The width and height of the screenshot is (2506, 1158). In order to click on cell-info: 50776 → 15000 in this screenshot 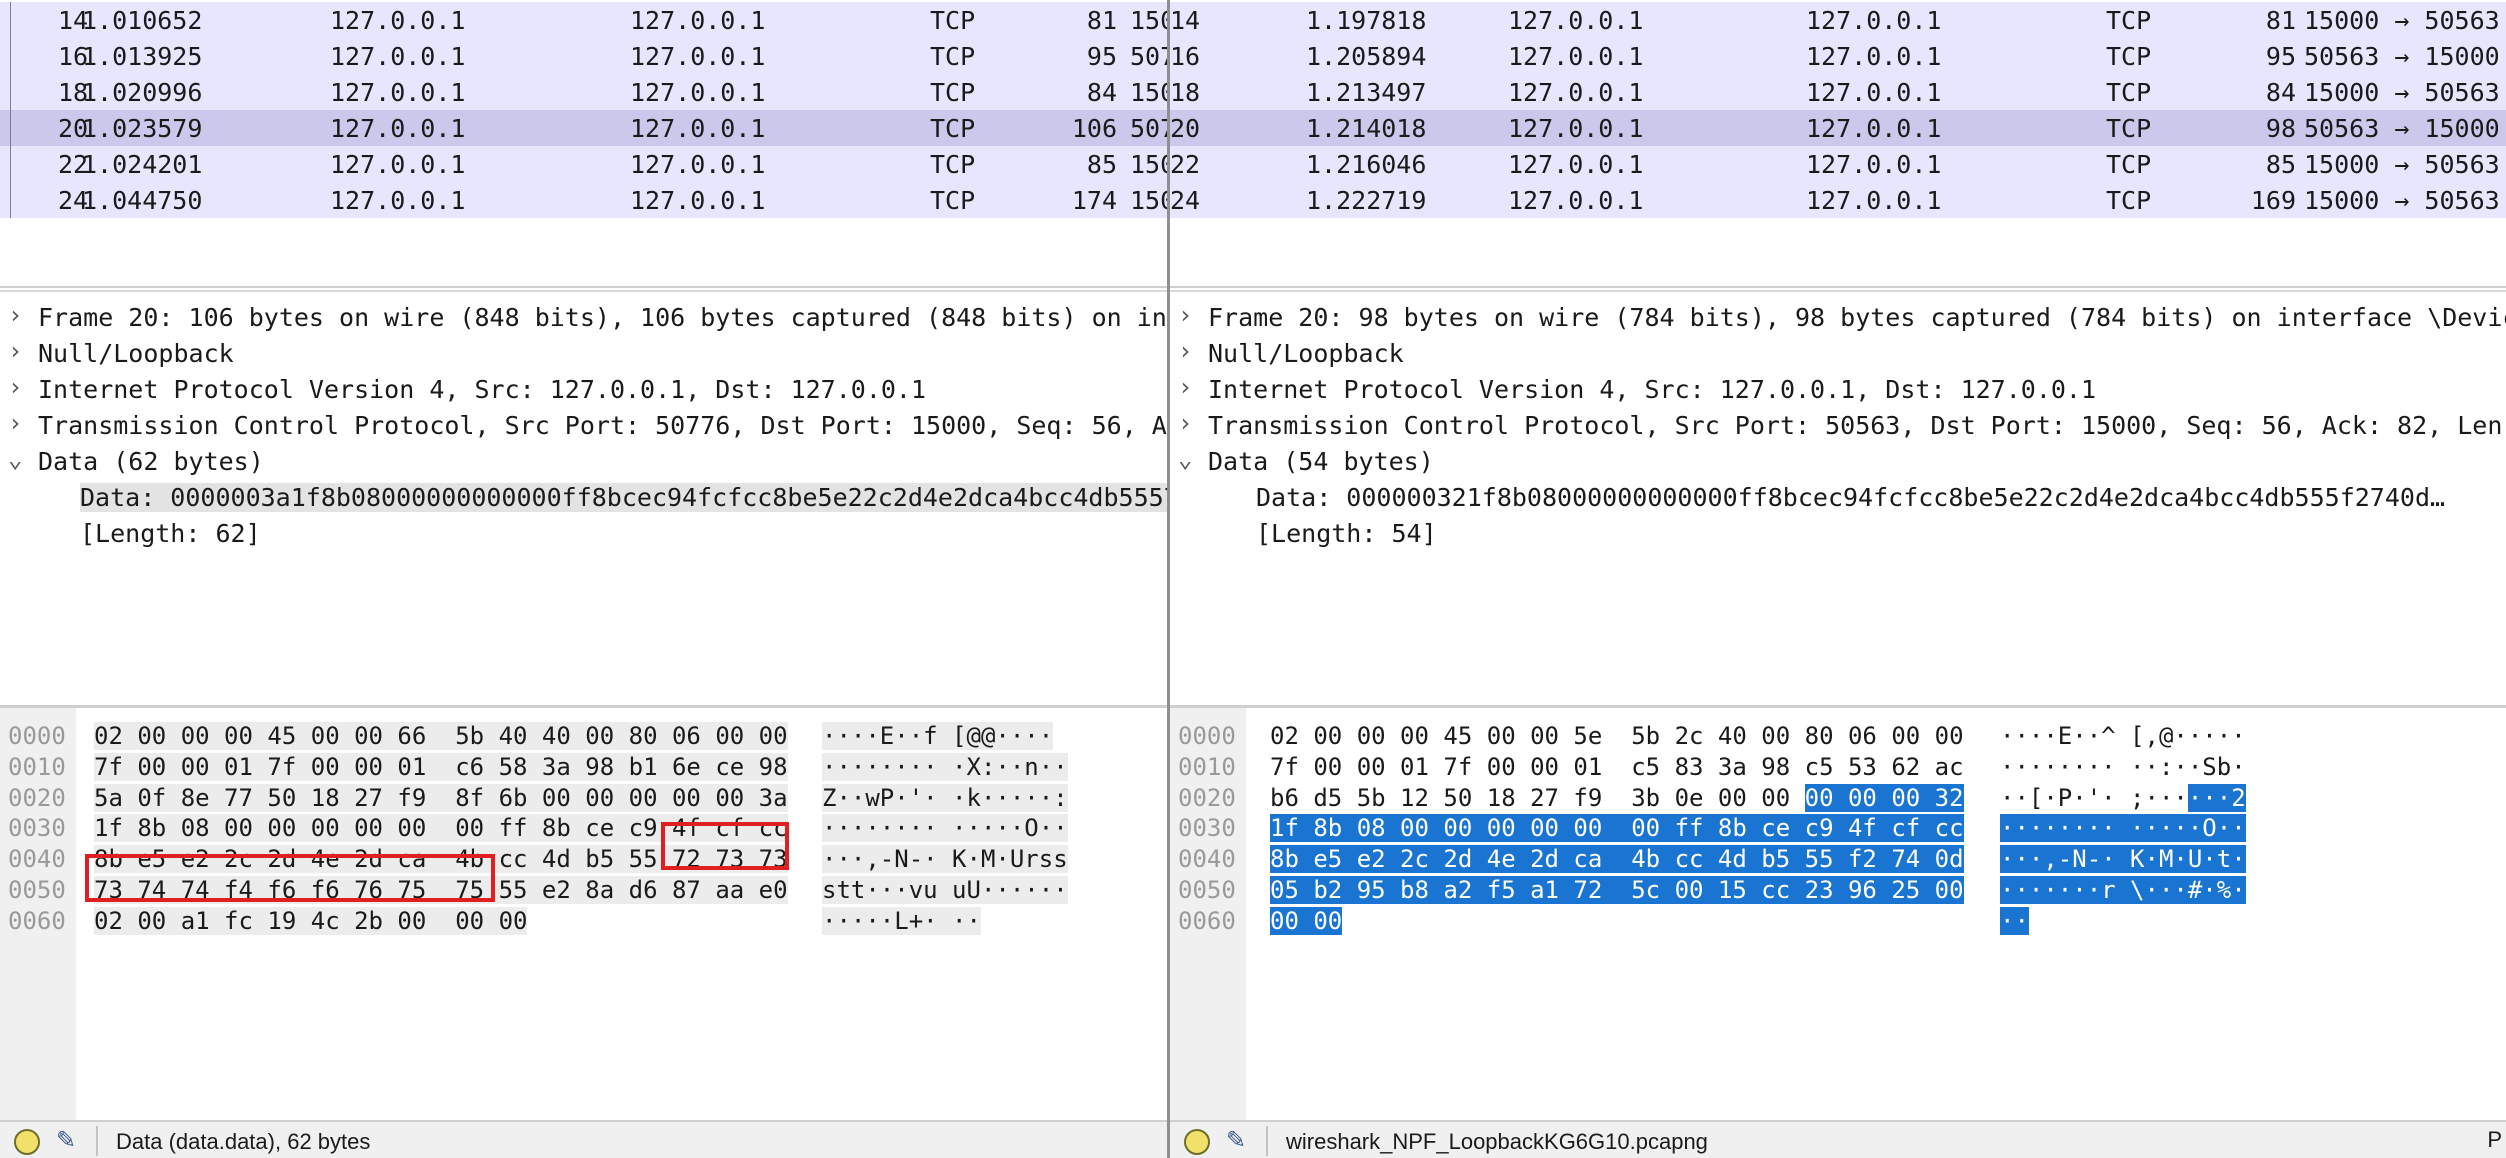, I will do `click(1148, 128)`.